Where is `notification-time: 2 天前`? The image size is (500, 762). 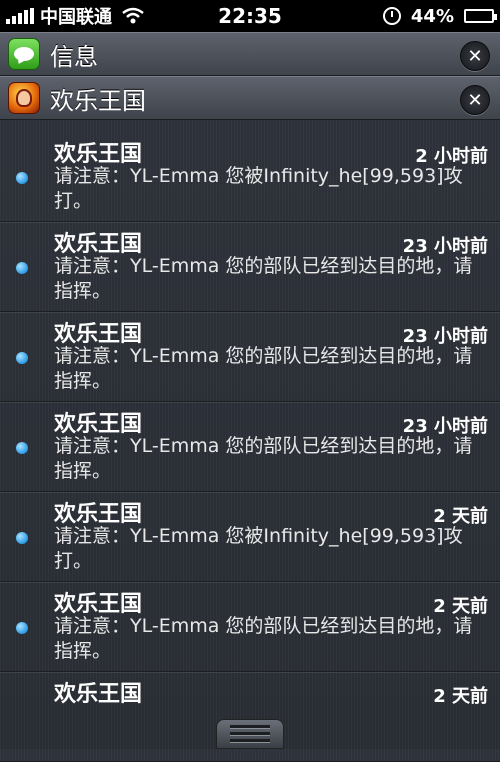 notification-time: 2 天前 is located at coordinates (460, 696).